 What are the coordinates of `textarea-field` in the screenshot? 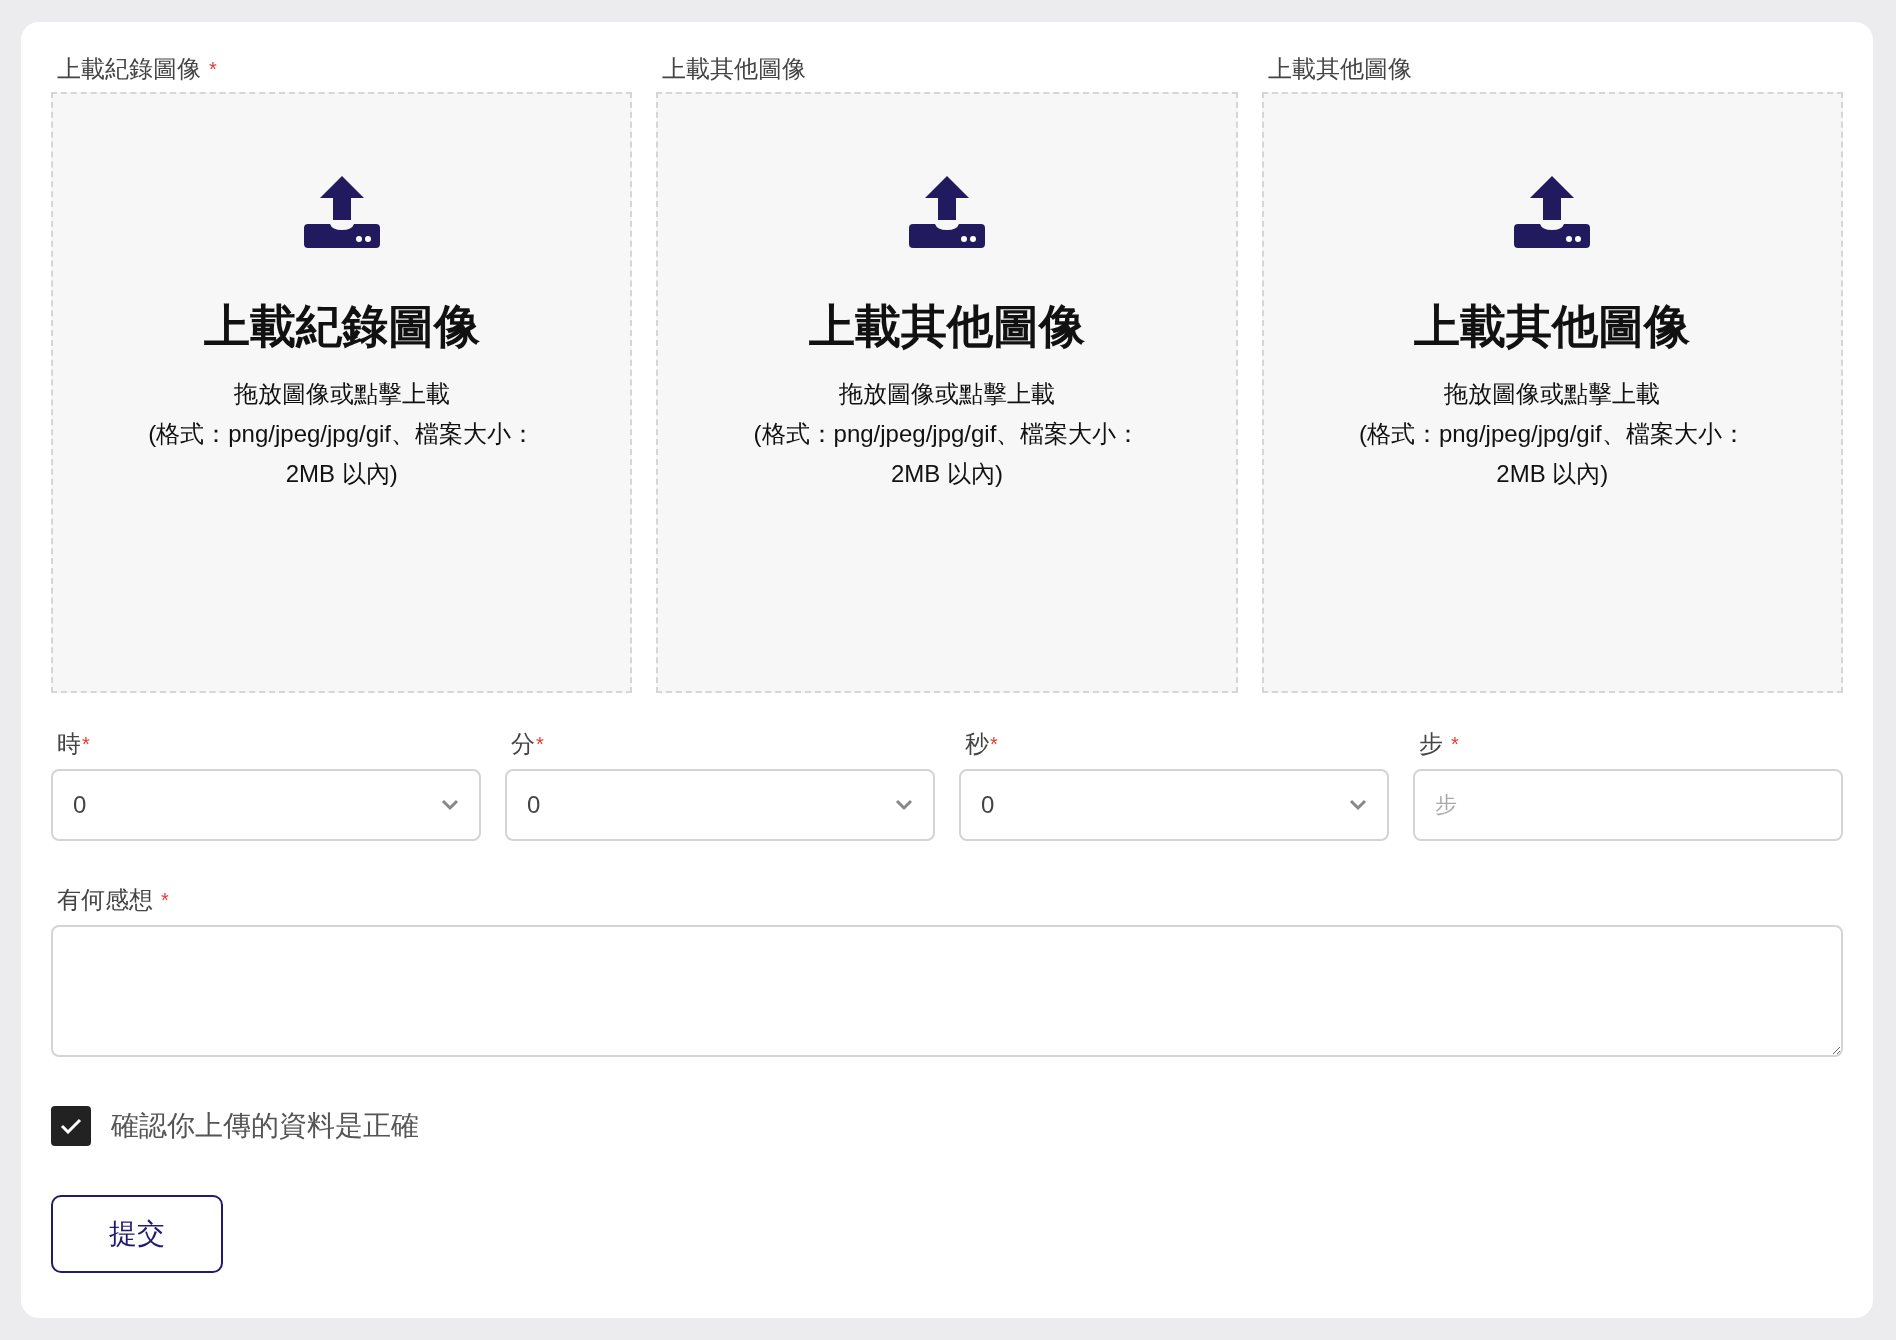 It's located at (947, 991).